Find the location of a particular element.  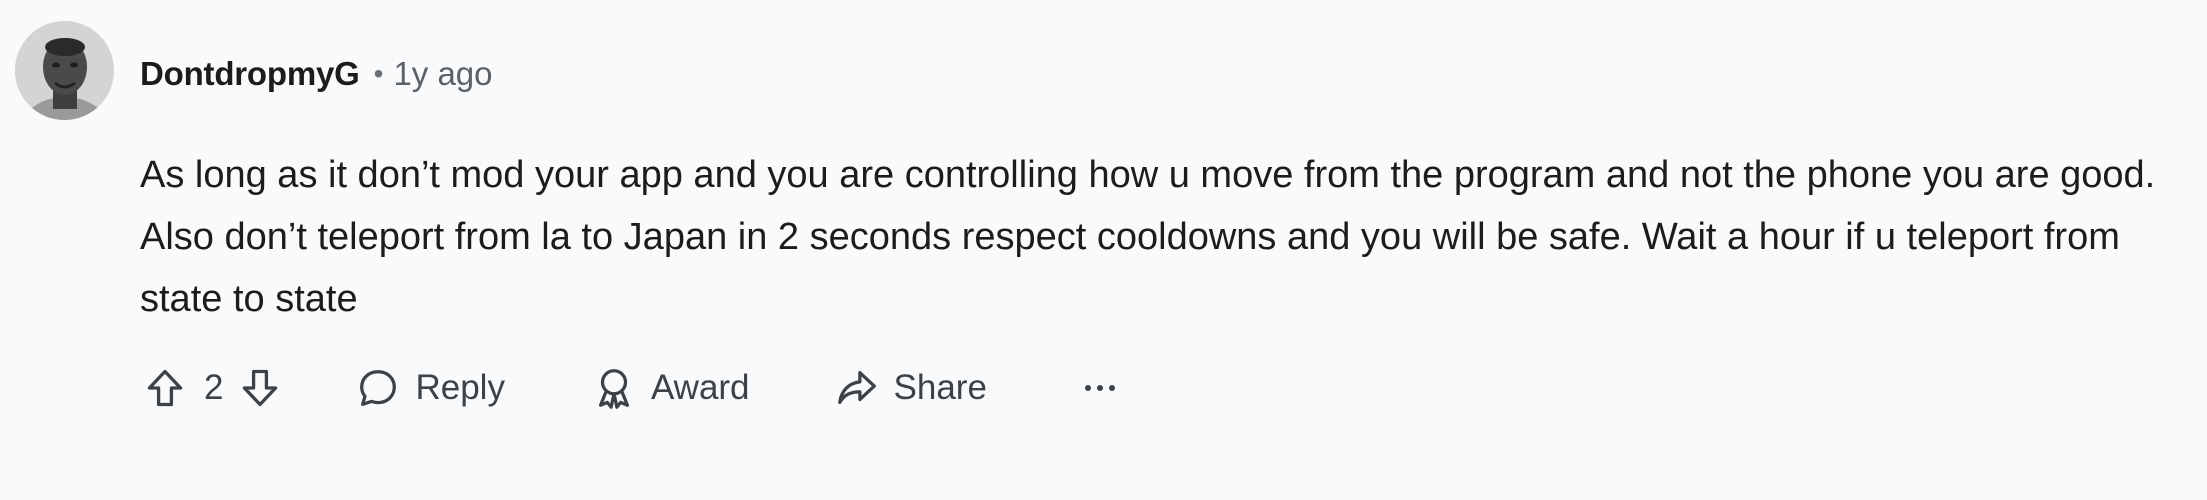

share-button: Share is located at coordinates (910, 388).